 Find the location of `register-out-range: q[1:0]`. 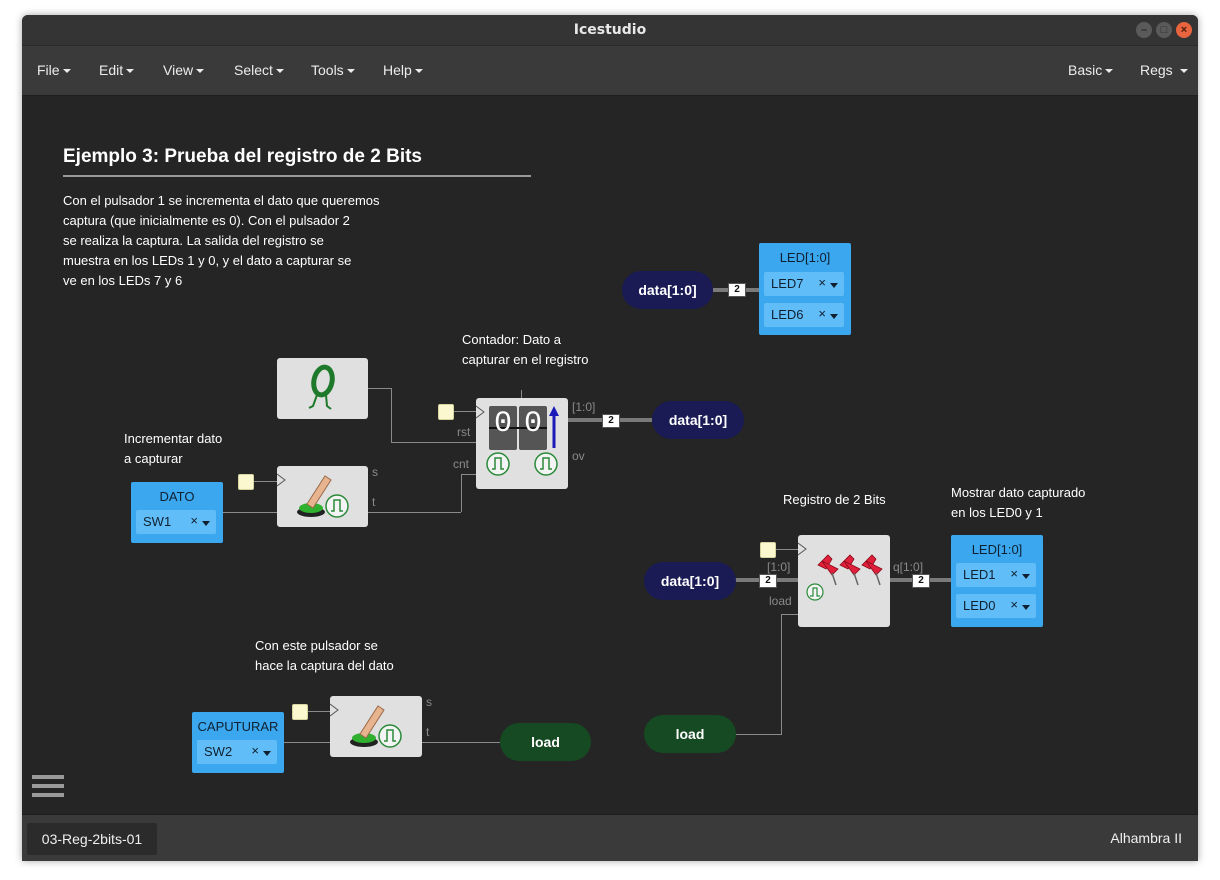

register-out-range: q[1:0] is located at coordinates (908, 567).